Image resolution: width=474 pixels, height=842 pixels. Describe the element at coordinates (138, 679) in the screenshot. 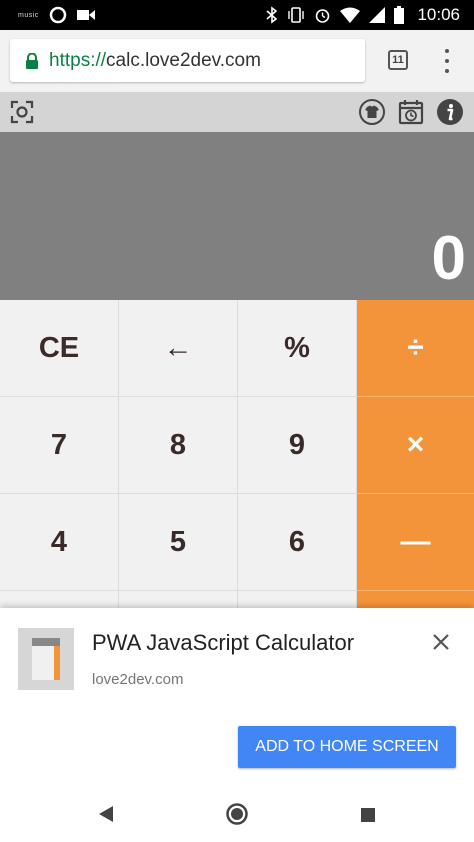

I see `banner-domain: love2dev.com` at that location.